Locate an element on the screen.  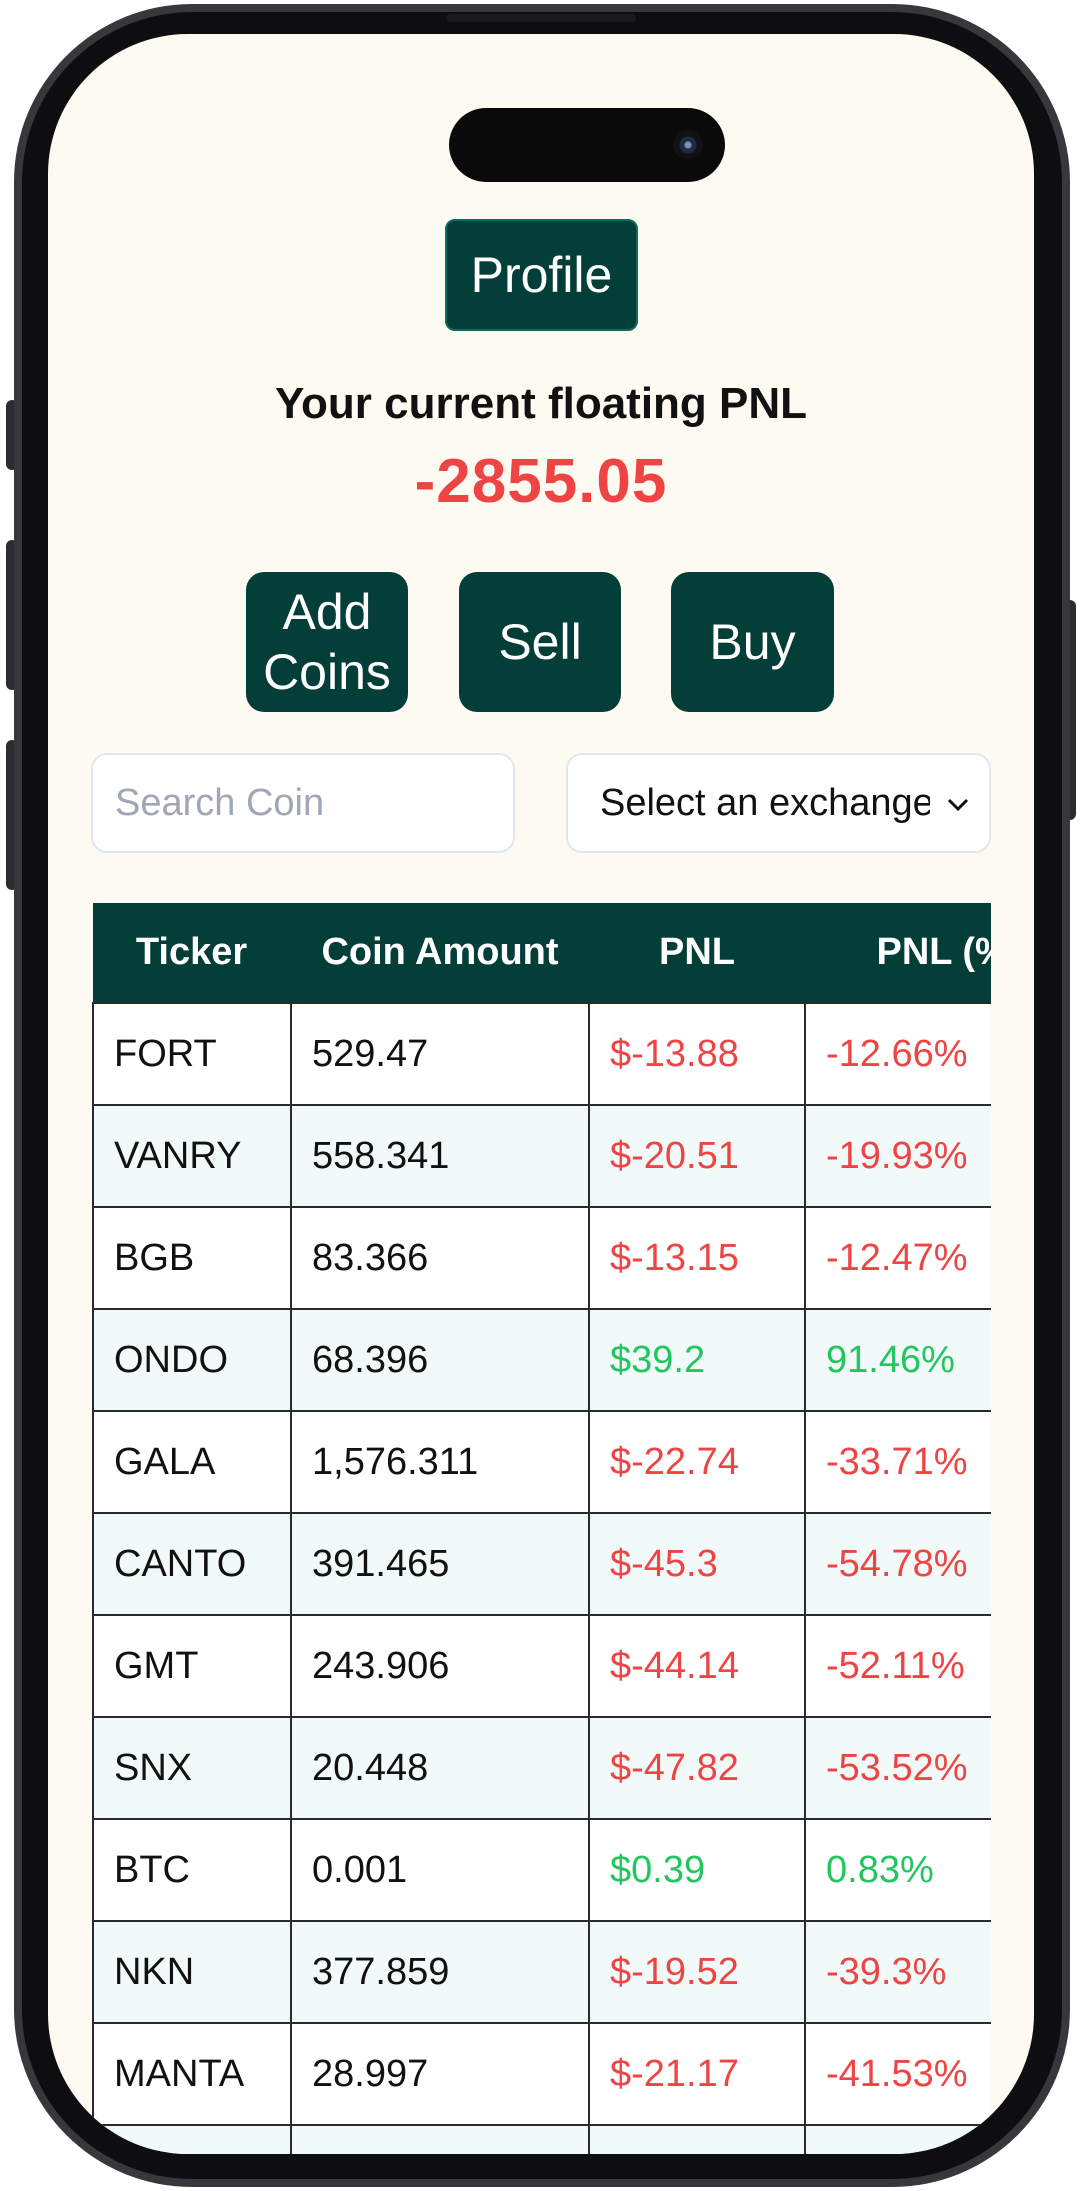
exchange-select: Select an exchange is located at coordinates (778, 803).